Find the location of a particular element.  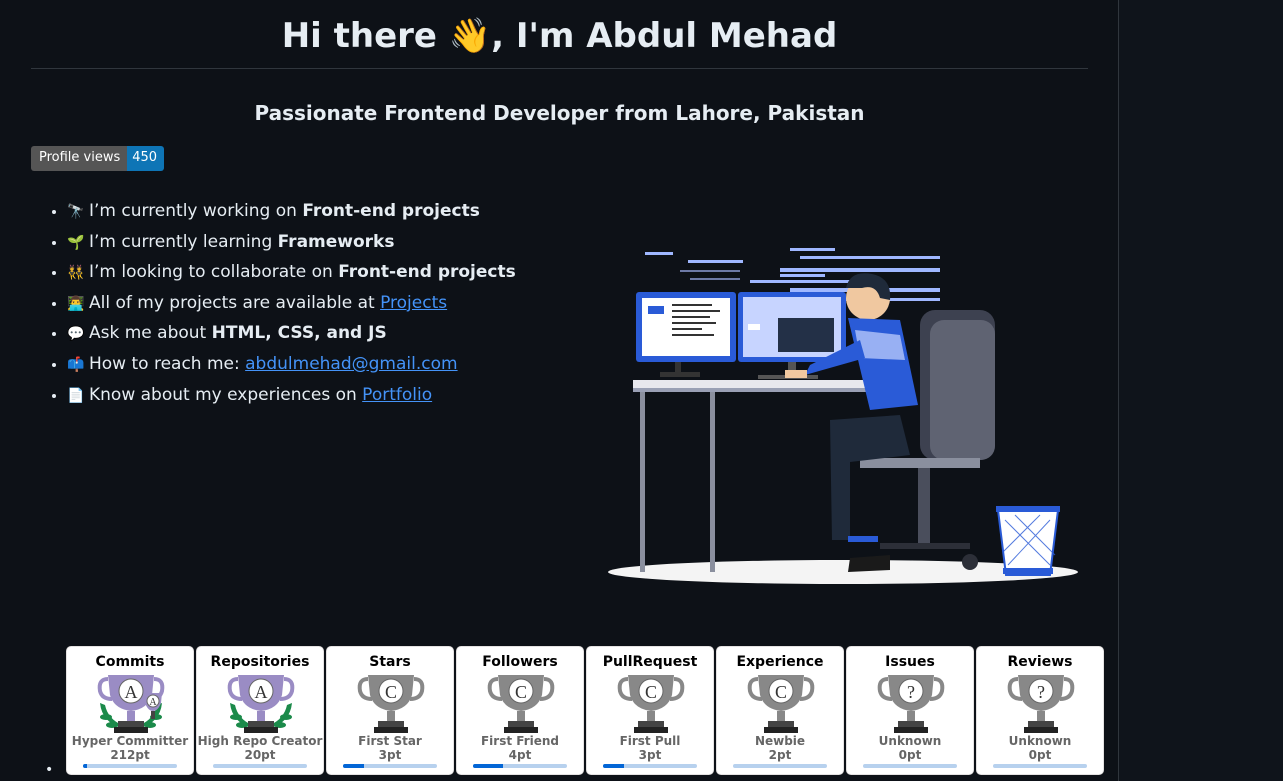

bio-text: I’m currently working on is located at coordinates (196, 211).